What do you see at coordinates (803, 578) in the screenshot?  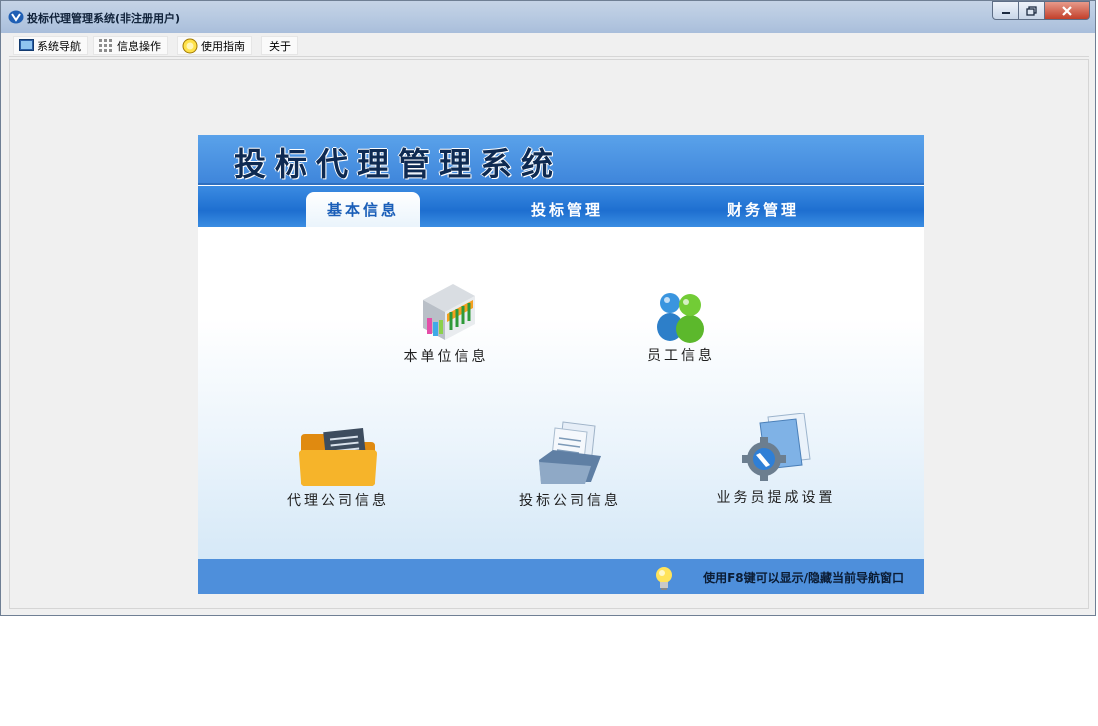 I see `footer-hint: 使用F8键可以显示/隐藏当前导航窗口` at bounding box center [803, 578].